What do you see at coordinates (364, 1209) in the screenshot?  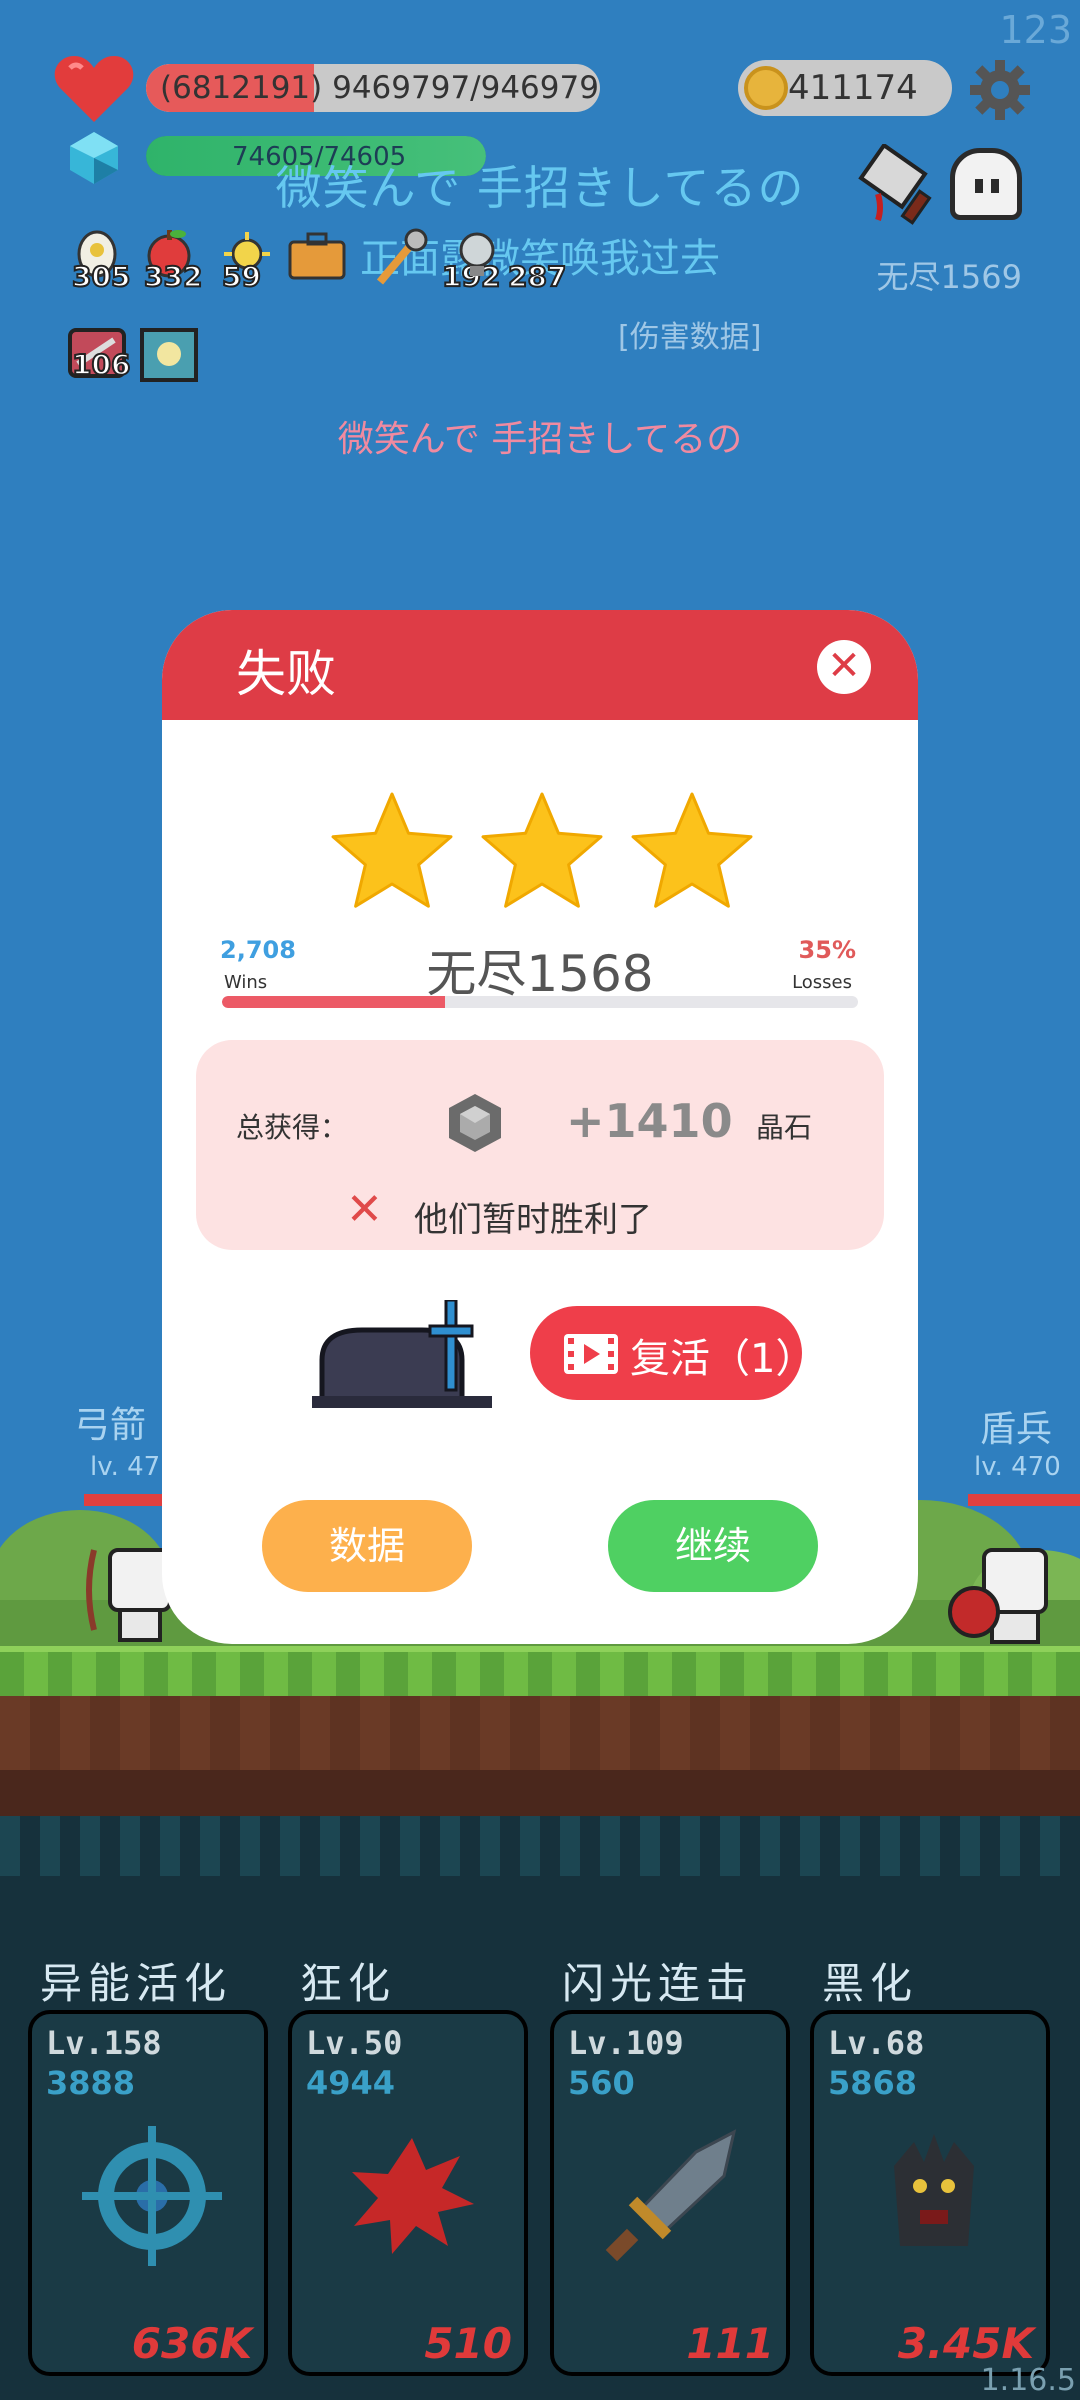 I see `defeat-x-icon: ✕` at bounding box center [364, 1209].